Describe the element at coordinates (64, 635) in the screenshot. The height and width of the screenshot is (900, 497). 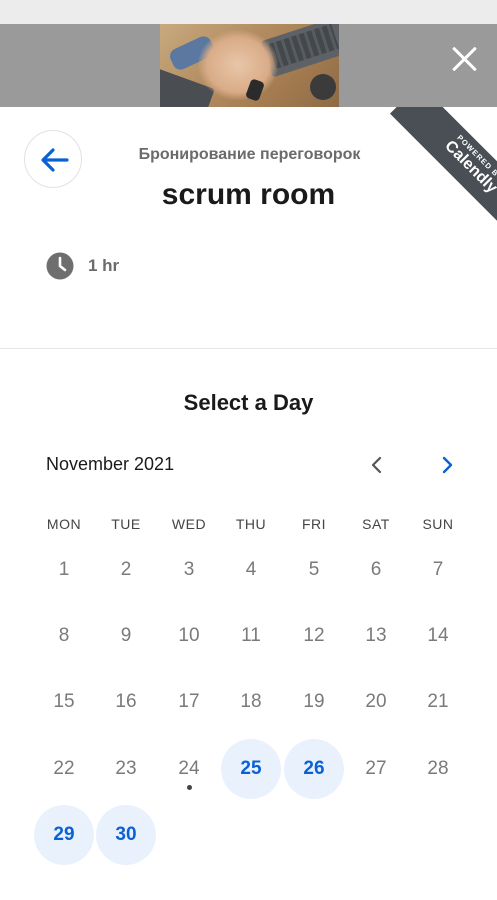
I see `day-8: 8` at that location.